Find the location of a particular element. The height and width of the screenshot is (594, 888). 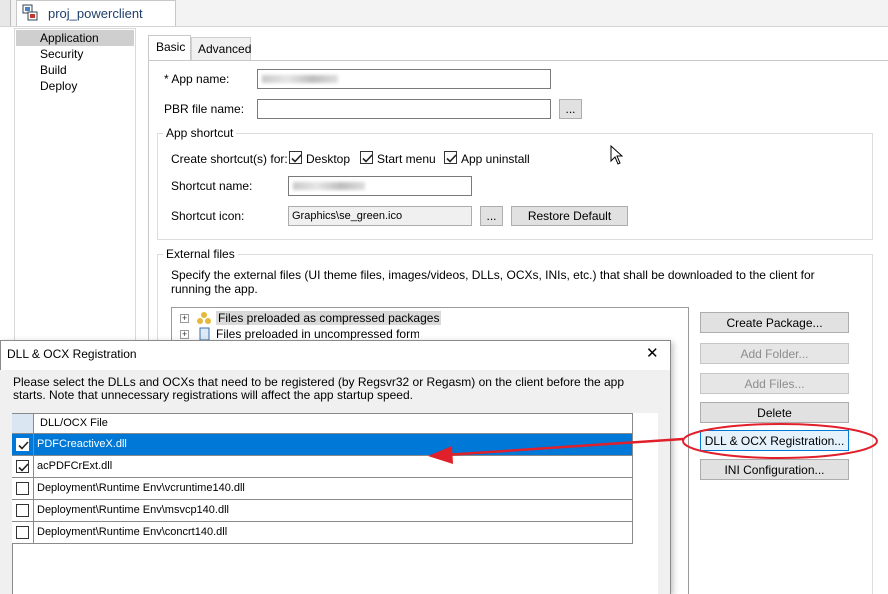

annotation-overlay is located at coordinates (653, 443).